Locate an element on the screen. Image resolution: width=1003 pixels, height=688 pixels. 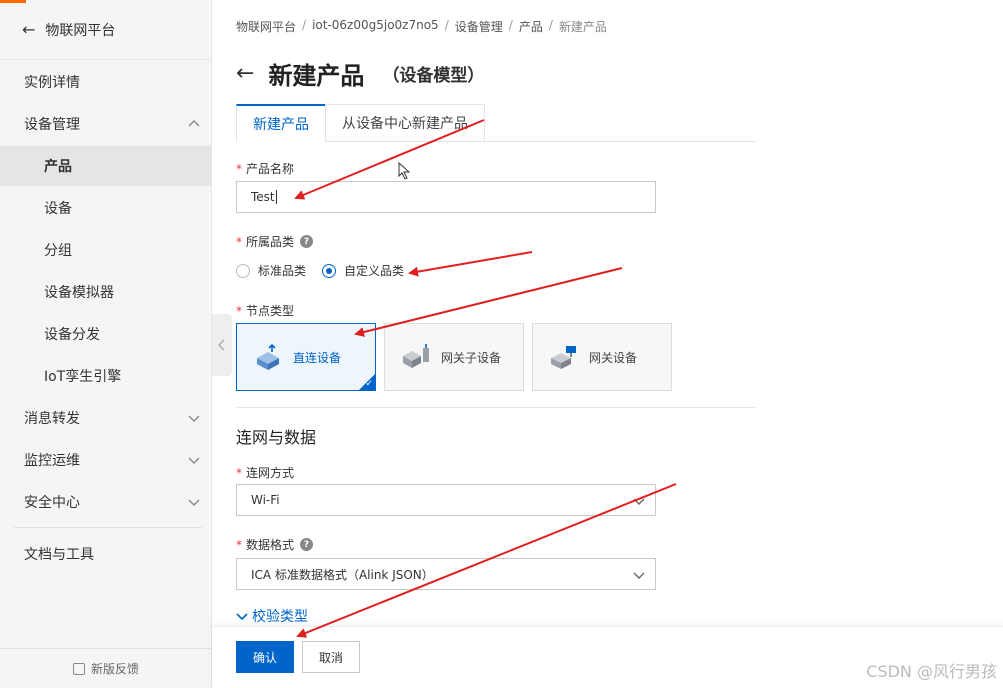
sidebar-item-device-management: 设备管理 is located at coordinates (106, 124).